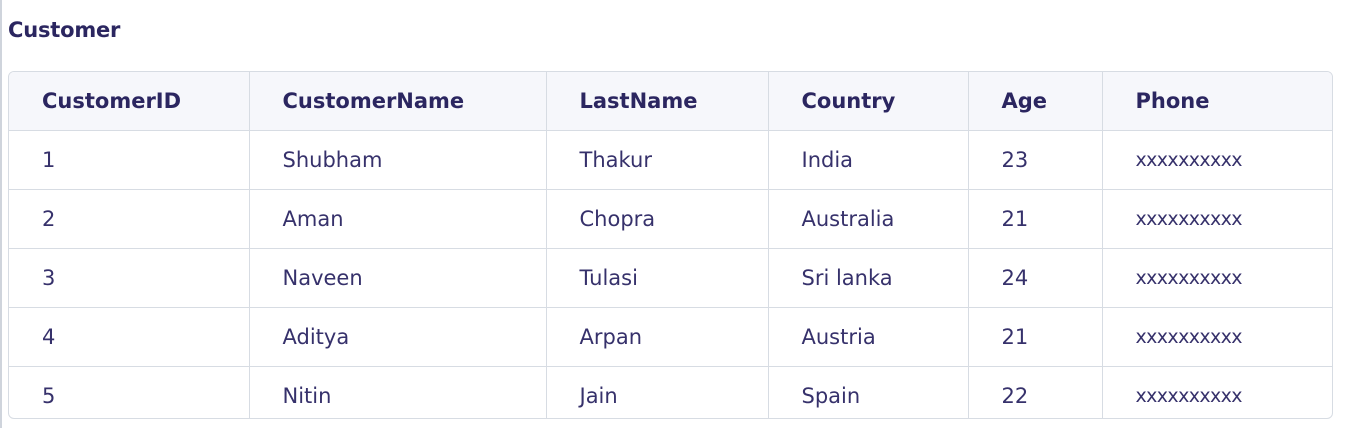 The height and width of the screenshot is (428, 1348). Describe the element at coordinates (398, 337) in the screenshot. I see `cell-customername: Aditya` at that location.